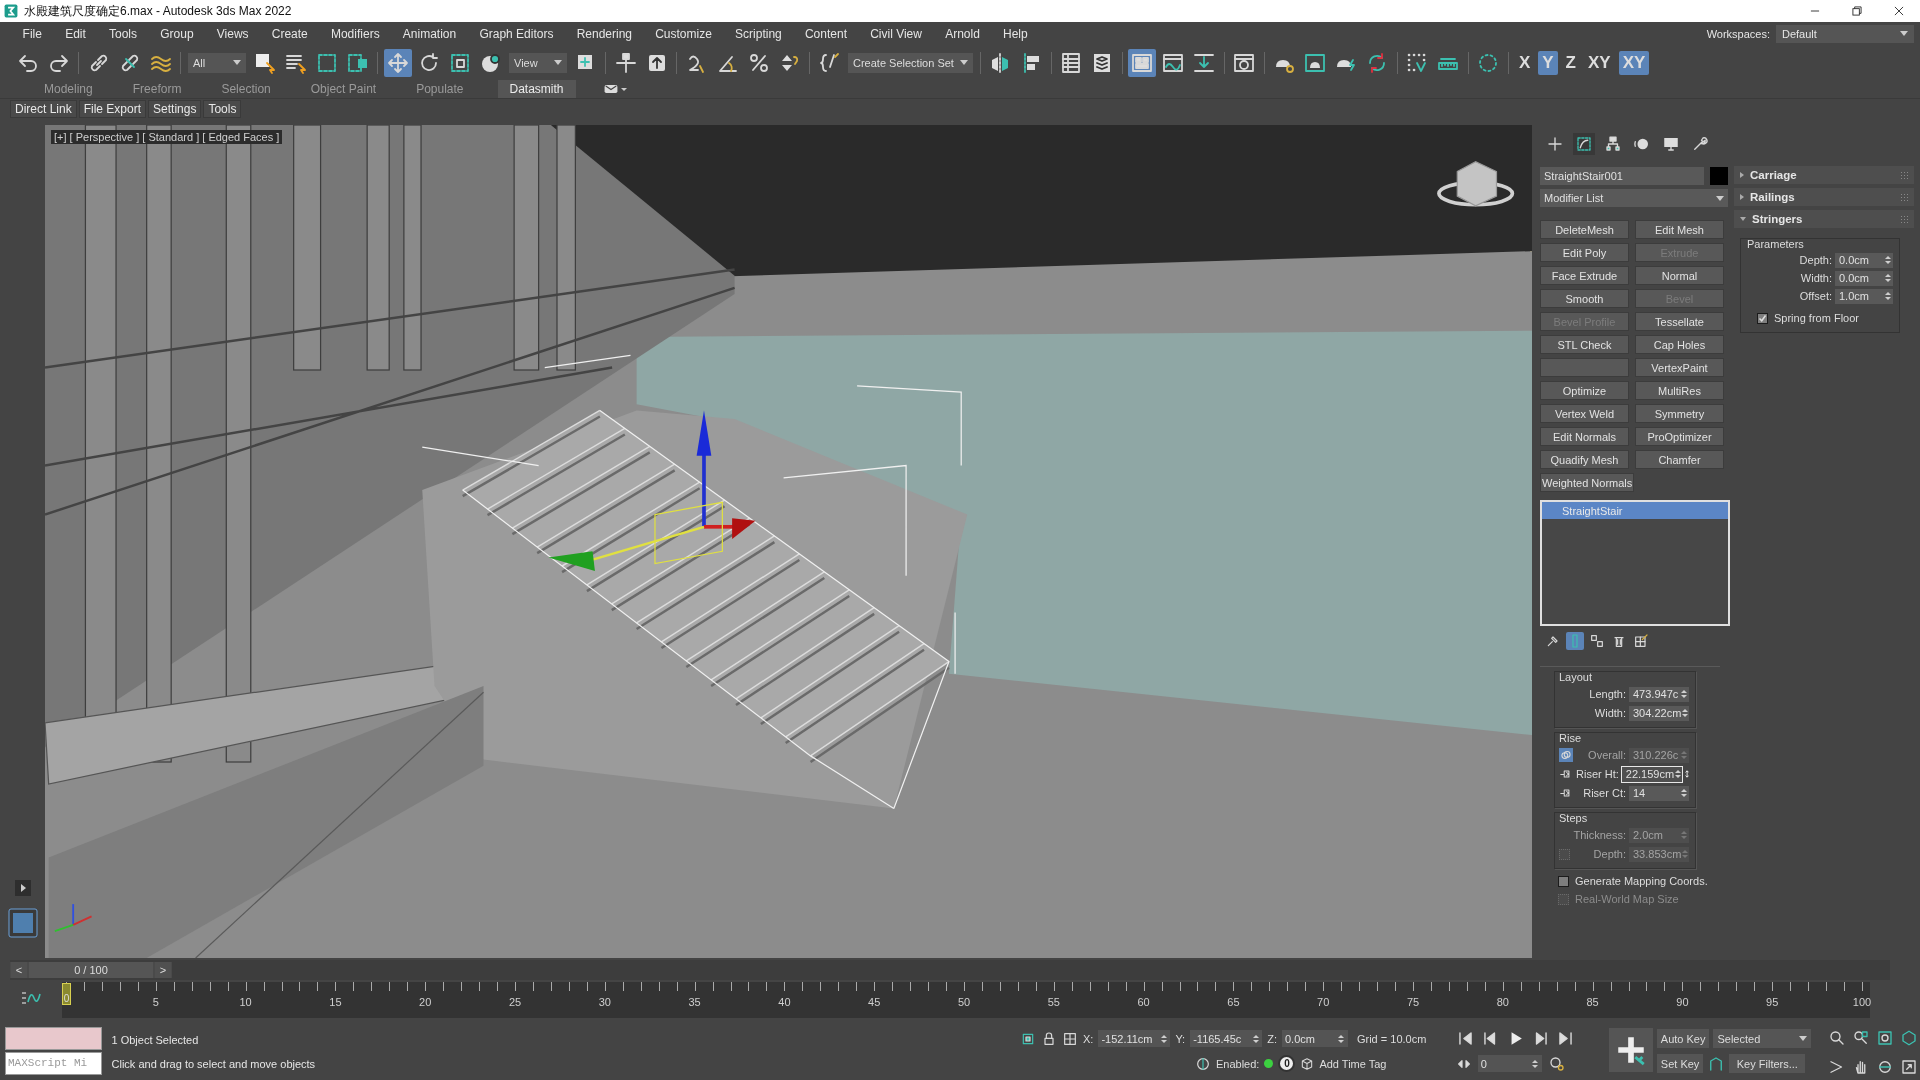  What do you see at coordinates (1683, 1038) in the screenshot?
I see `auto-key-button: Auto Key` at bounding box center [1683, 1038].